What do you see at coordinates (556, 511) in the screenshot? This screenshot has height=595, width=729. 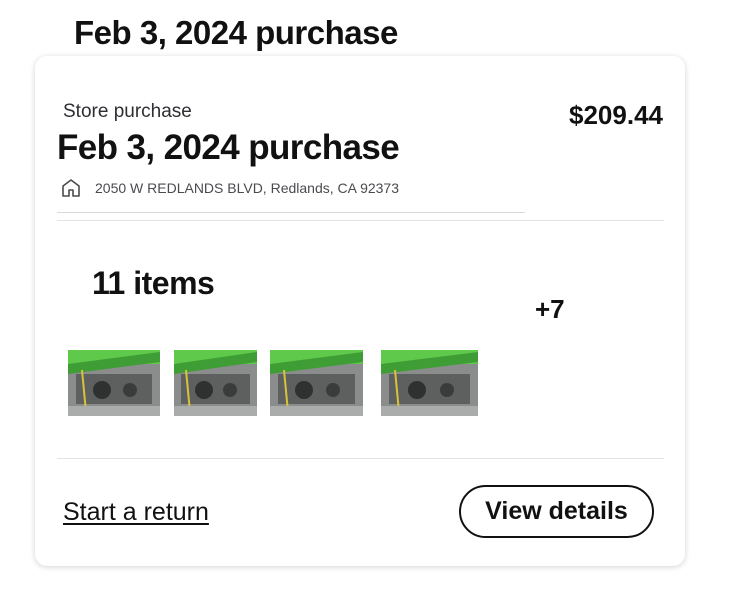 I see `view-details-button: View details` at bounding box center [556, 511].